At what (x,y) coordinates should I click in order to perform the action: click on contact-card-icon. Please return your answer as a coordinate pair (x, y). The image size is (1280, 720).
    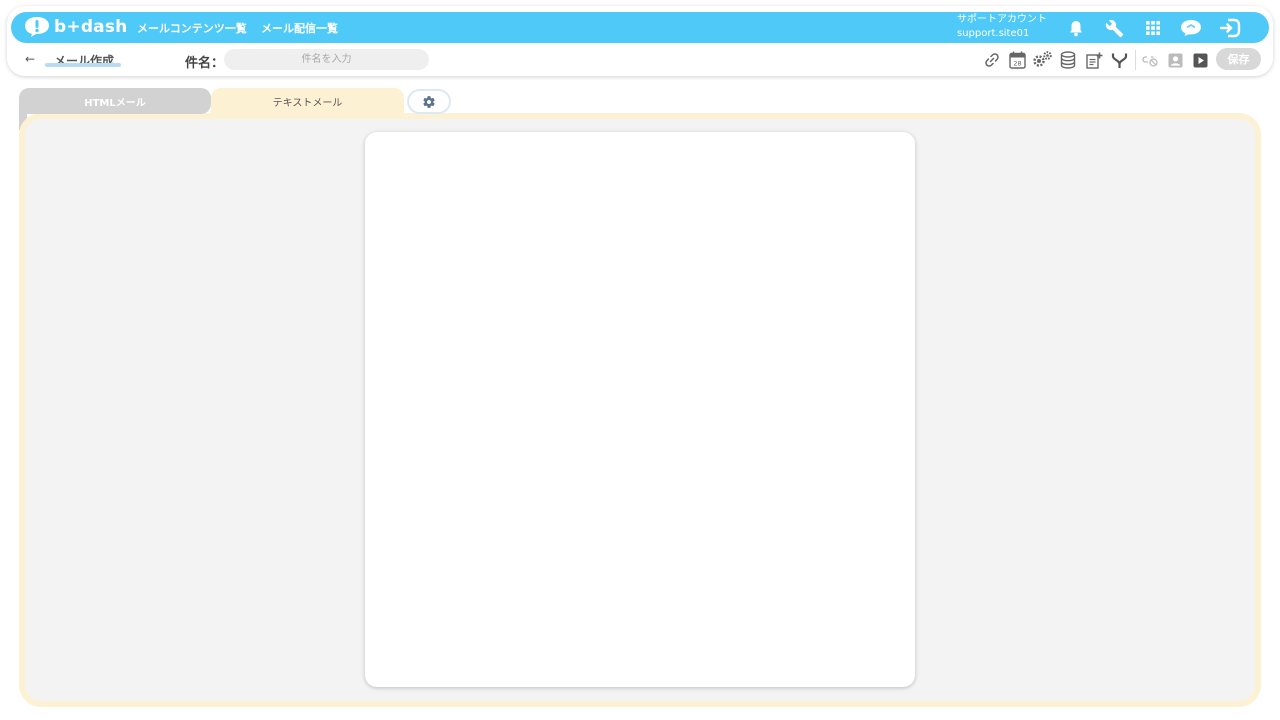
    Looking at the image, I should click on (1175, 60).